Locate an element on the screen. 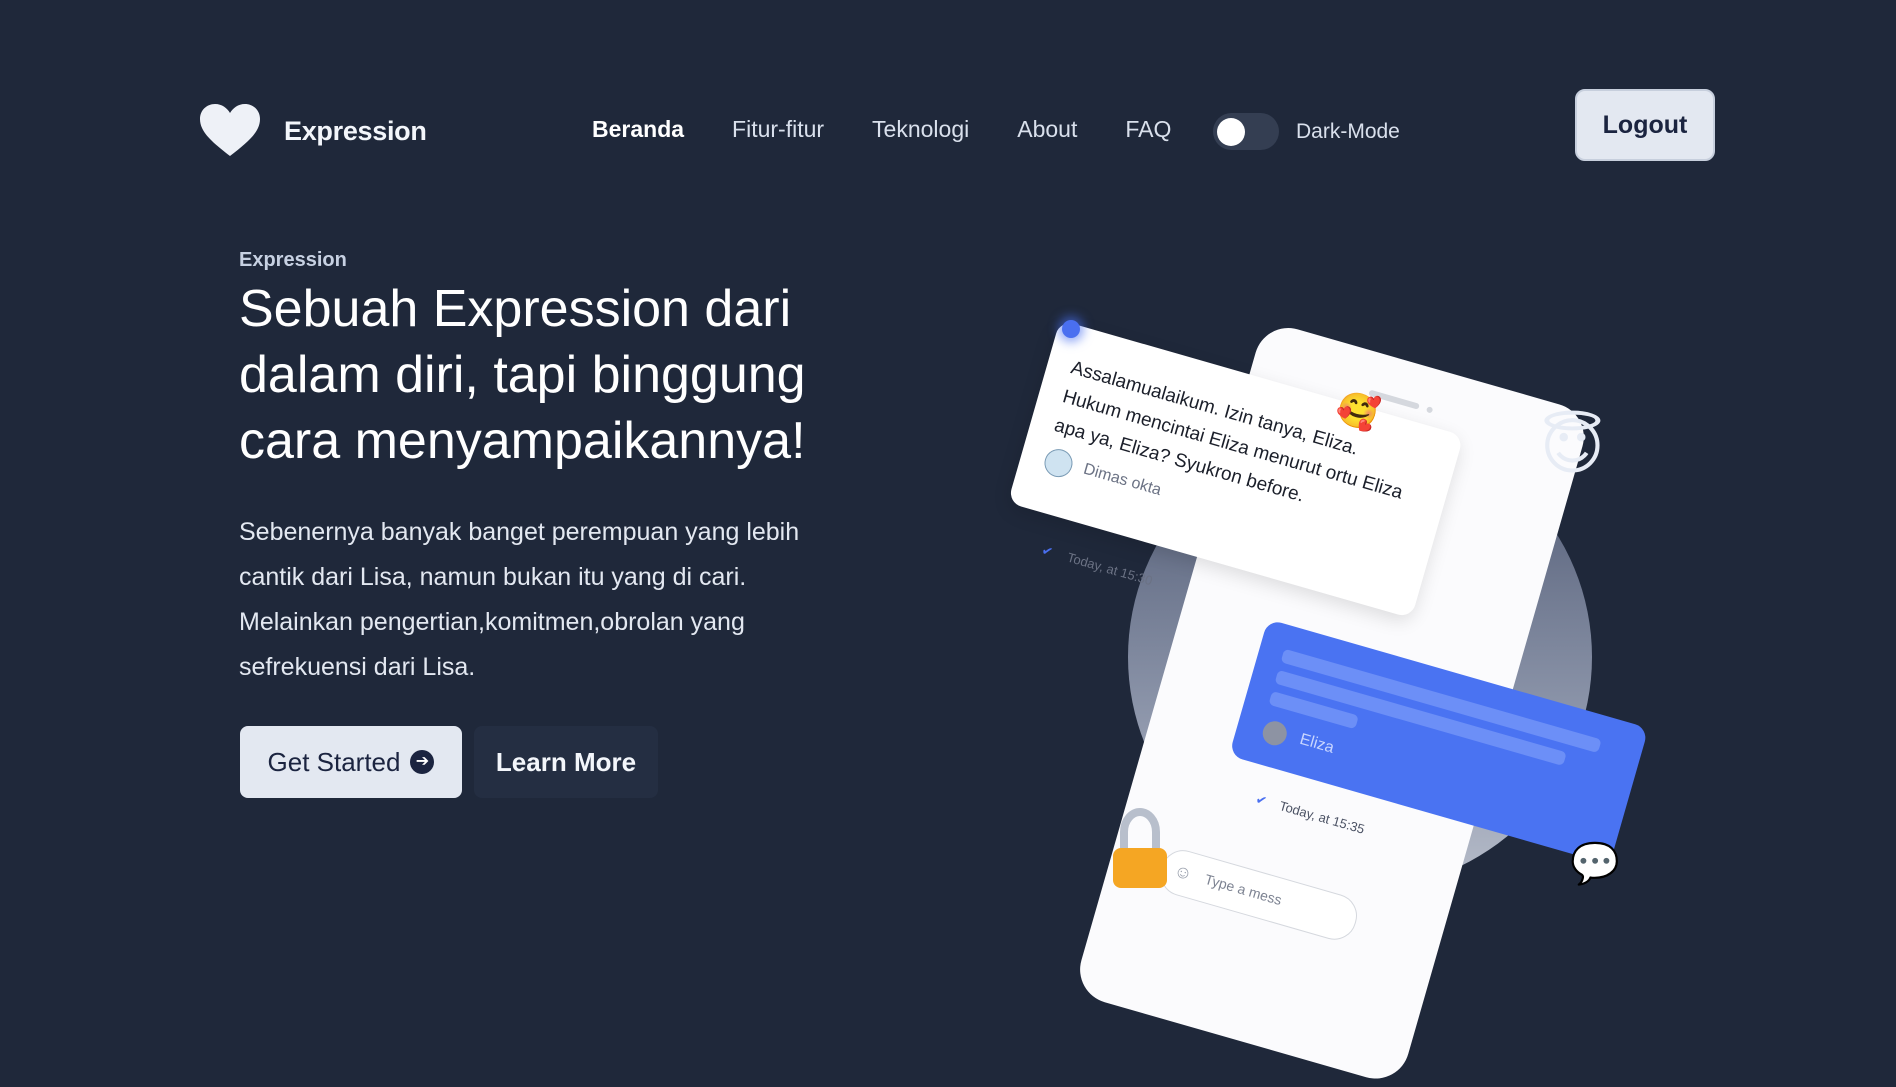 Image resolution: width=1896 pixels, height=1087 pixels. dark-mode-label: Dark-Mode is located at coordinates (1348, 131).